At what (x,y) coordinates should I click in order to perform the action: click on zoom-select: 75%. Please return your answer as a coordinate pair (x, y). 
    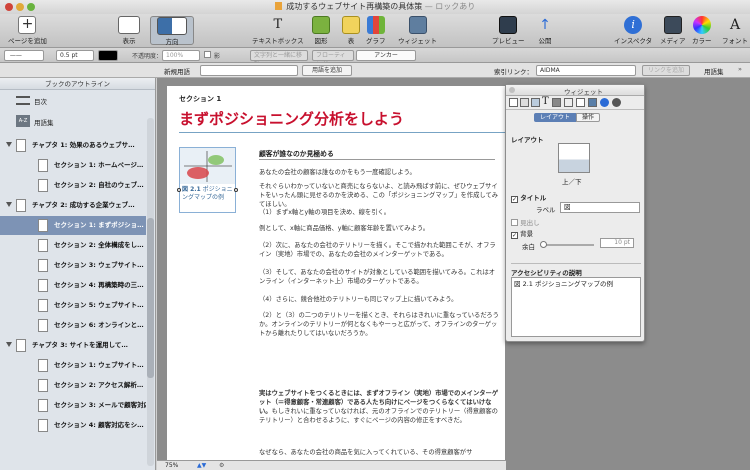
    Looking at the image, I should click on (171, 465).